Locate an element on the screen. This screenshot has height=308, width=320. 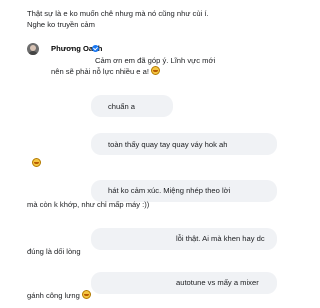
message-bubble: autotune vs mấy a mixer is located at coordinates (184, 283).